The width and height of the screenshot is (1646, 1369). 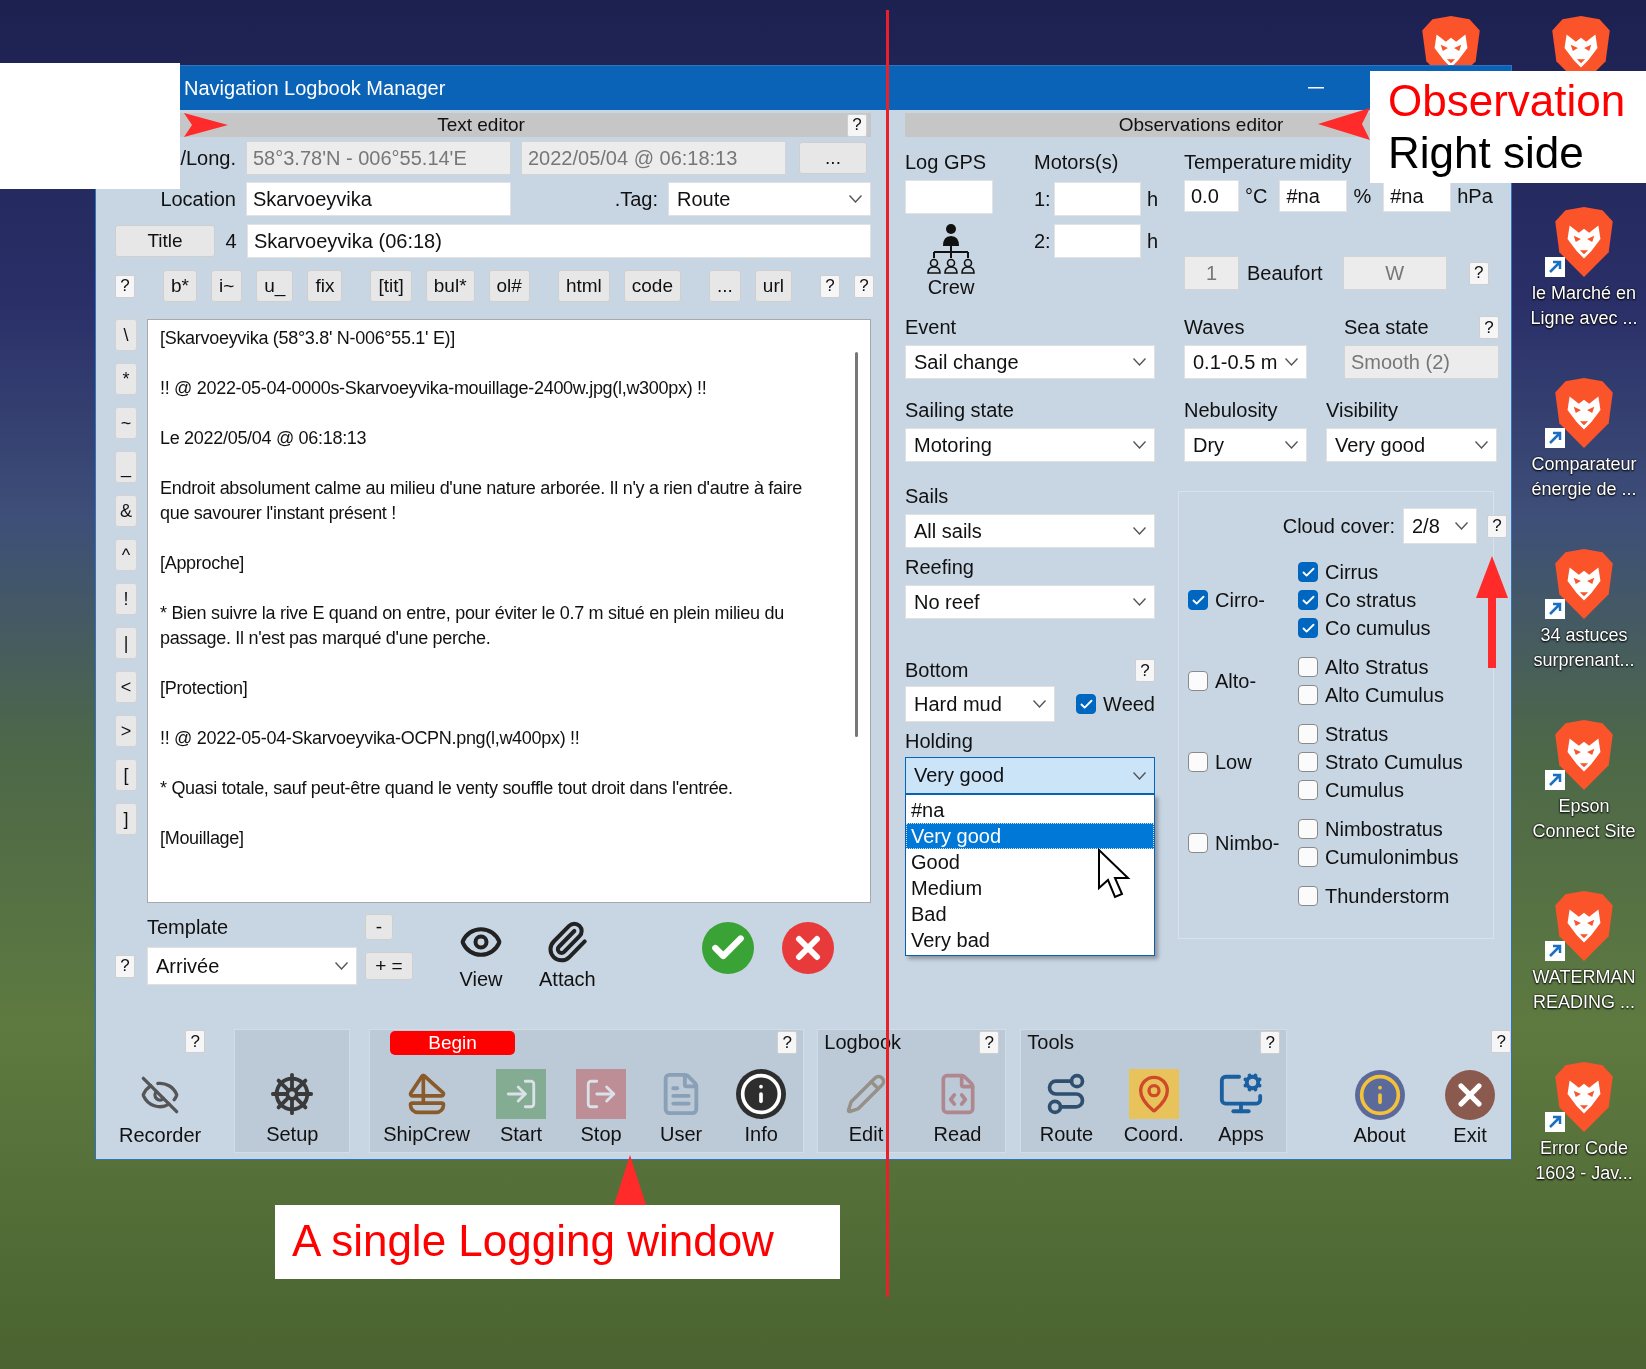 I want to click on dropdown: Sail change, so click(x=1030, y=362).